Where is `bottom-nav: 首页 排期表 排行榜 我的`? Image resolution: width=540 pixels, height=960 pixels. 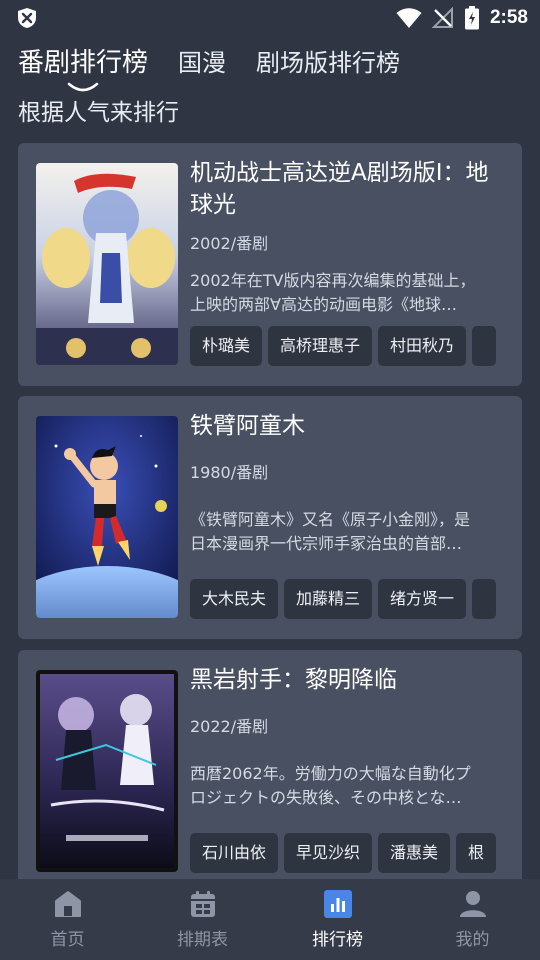
bottom-nav: 首页 排期表 排行榜 我的 is located at coordinates (270, 919).